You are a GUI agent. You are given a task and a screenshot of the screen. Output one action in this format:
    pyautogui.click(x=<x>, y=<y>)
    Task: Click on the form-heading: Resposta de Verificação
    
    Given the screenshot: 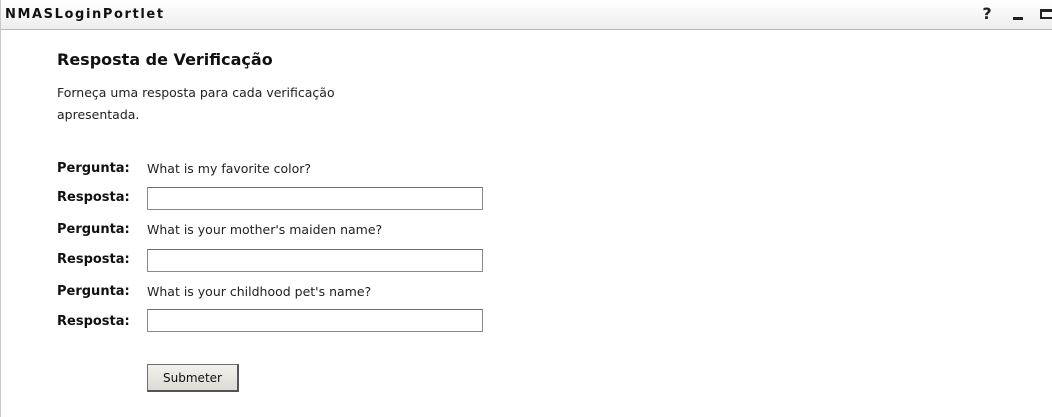 What is the action you would take?
    pyautogui.click(x=165, y=59)
    